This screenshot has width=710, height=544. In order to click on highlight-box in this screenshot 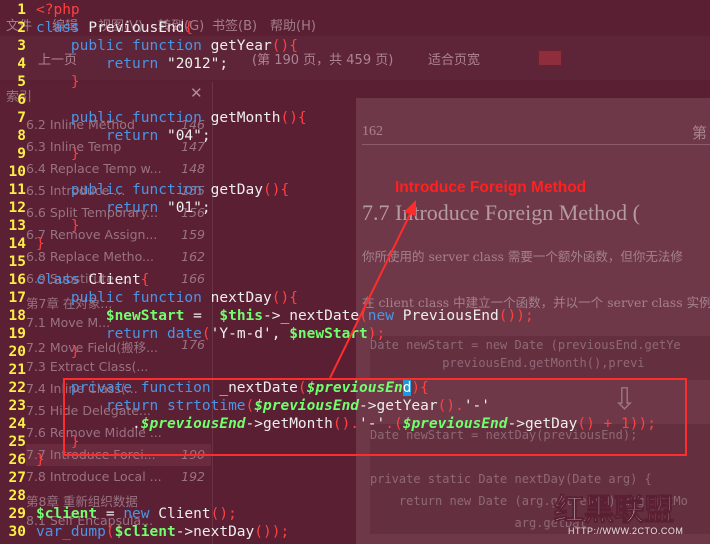, I will do `click(375, 417)`.